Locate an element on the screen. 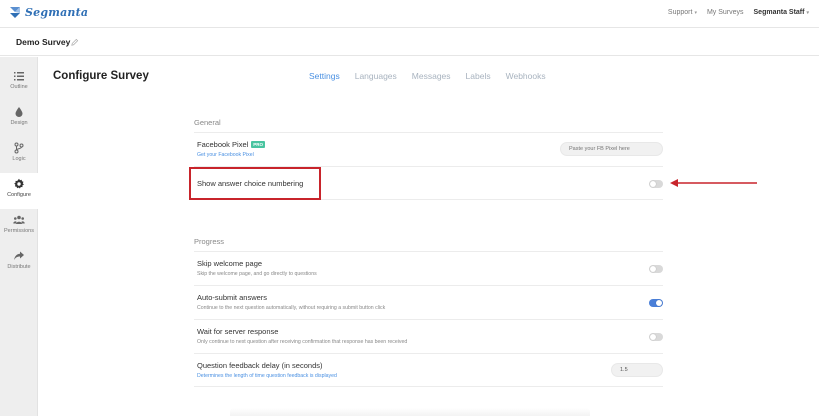 Image resolution: width=819 pixels, height=416 pixels. skip-welcome-toggle is located at coordinates (656, 269).